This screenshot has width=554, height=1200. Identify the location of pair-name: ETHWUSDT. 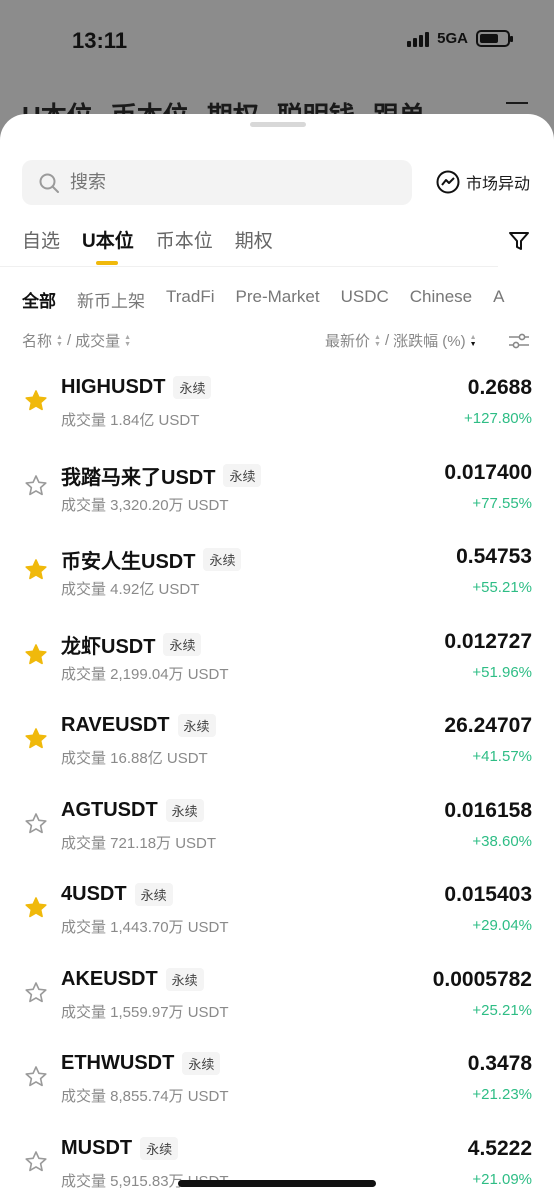
(118, 1063).